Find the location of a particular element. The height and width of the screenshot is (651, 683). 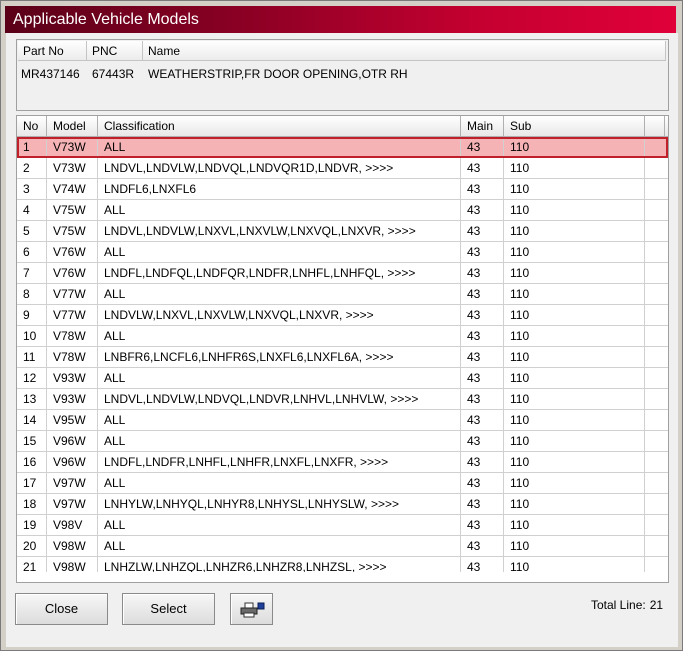

table-row: 3 V74W LNDFL6,LNXFL6 43 110 is located at coordinates (342, 189).